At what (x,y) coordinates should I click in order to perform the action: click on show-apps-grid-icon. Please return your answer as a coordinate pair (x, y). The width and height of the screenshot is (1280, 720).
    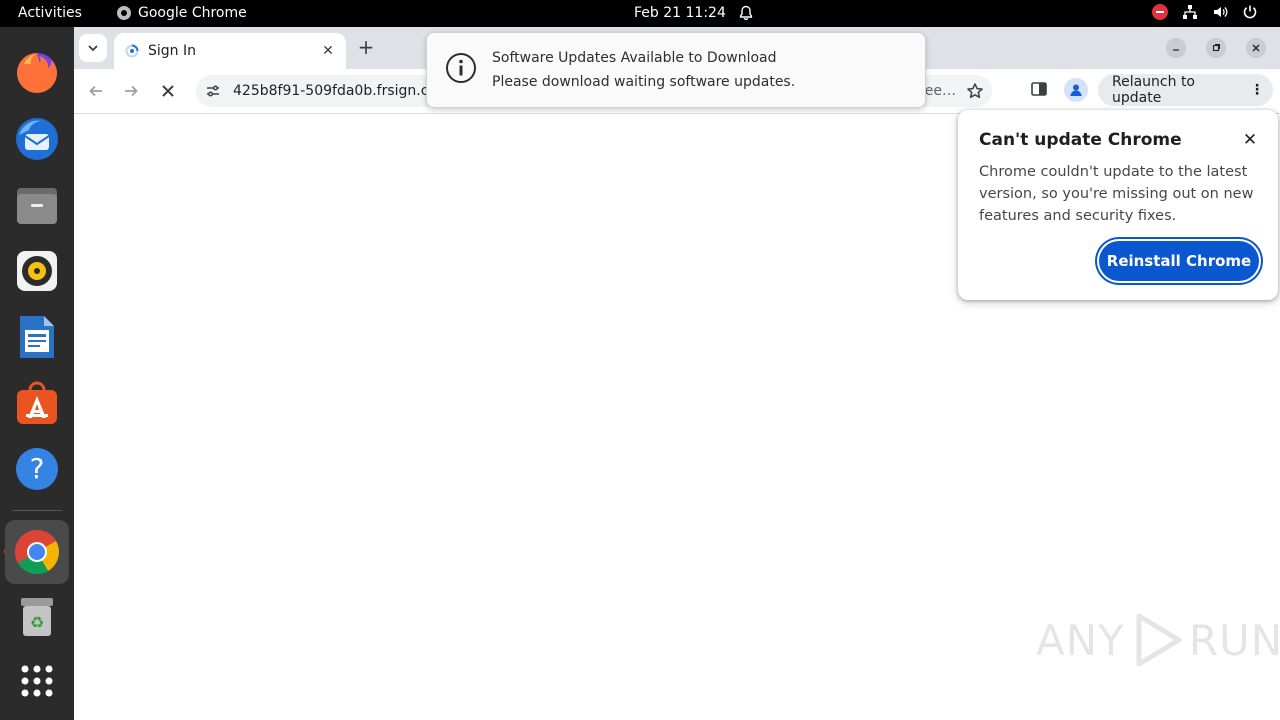
    Looking at the image, I should click on (37, 681).